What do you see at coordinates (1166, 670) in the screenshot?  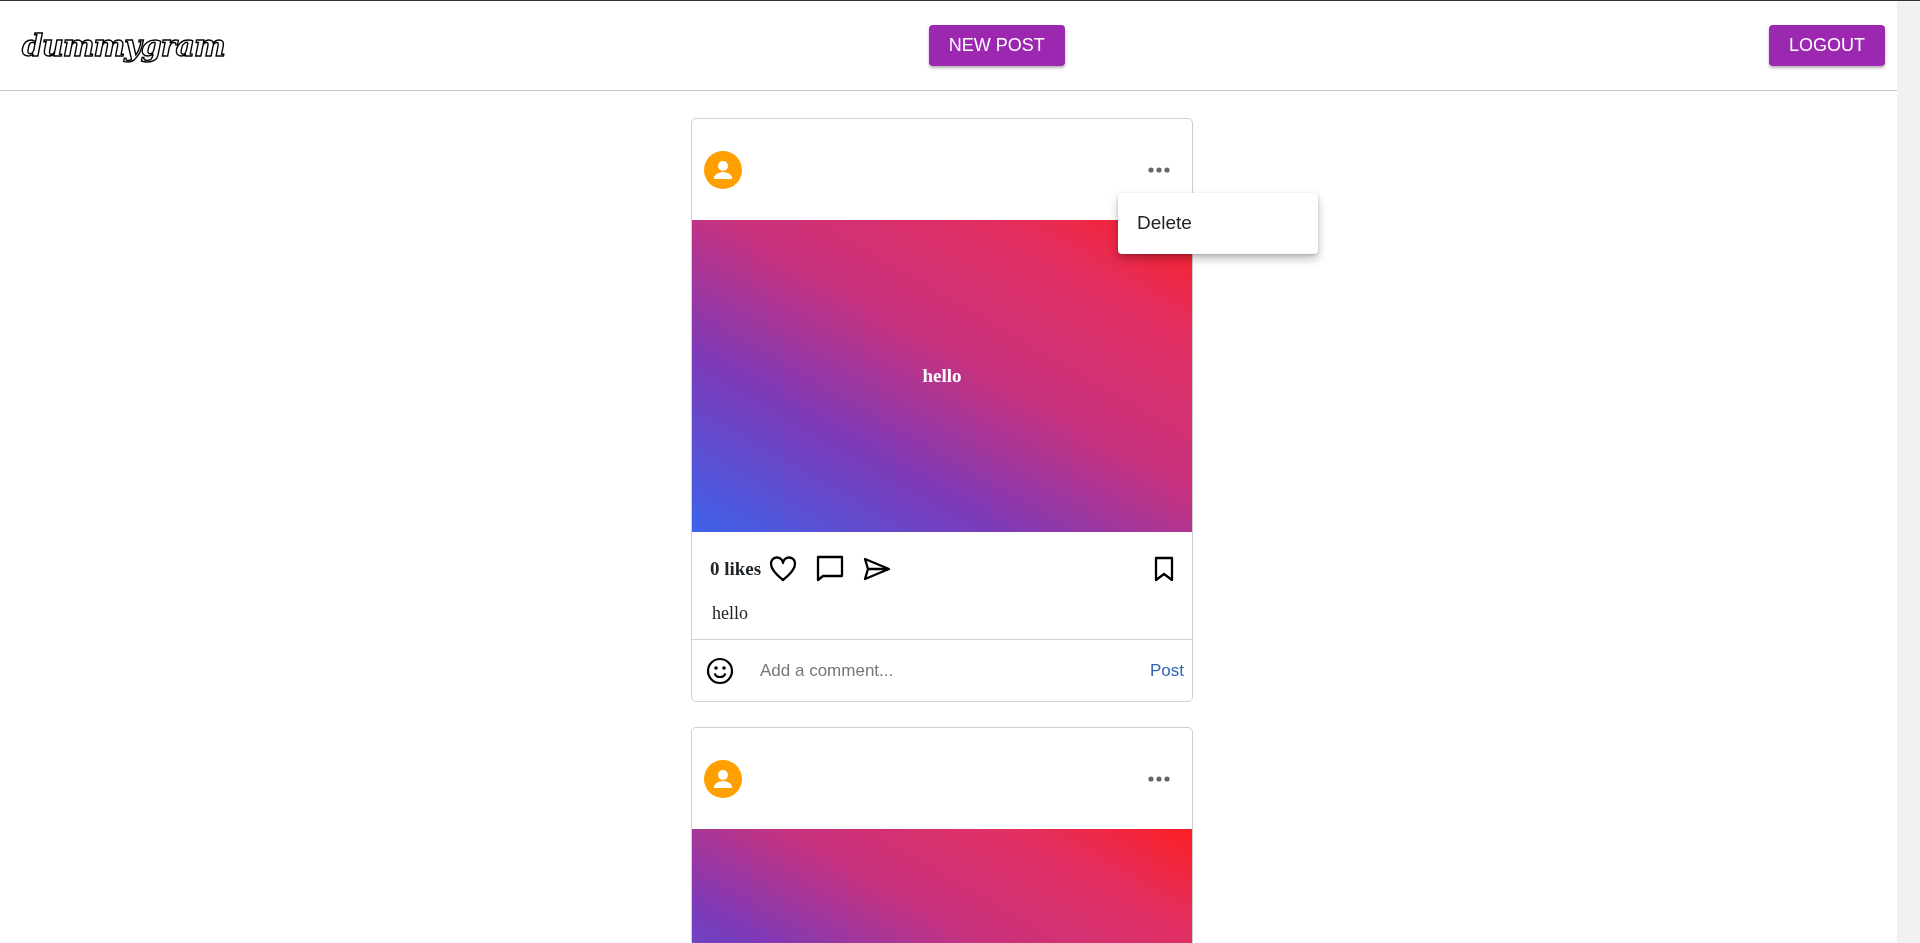 I see `post-link: Post` at bounding box center [1166, 670].